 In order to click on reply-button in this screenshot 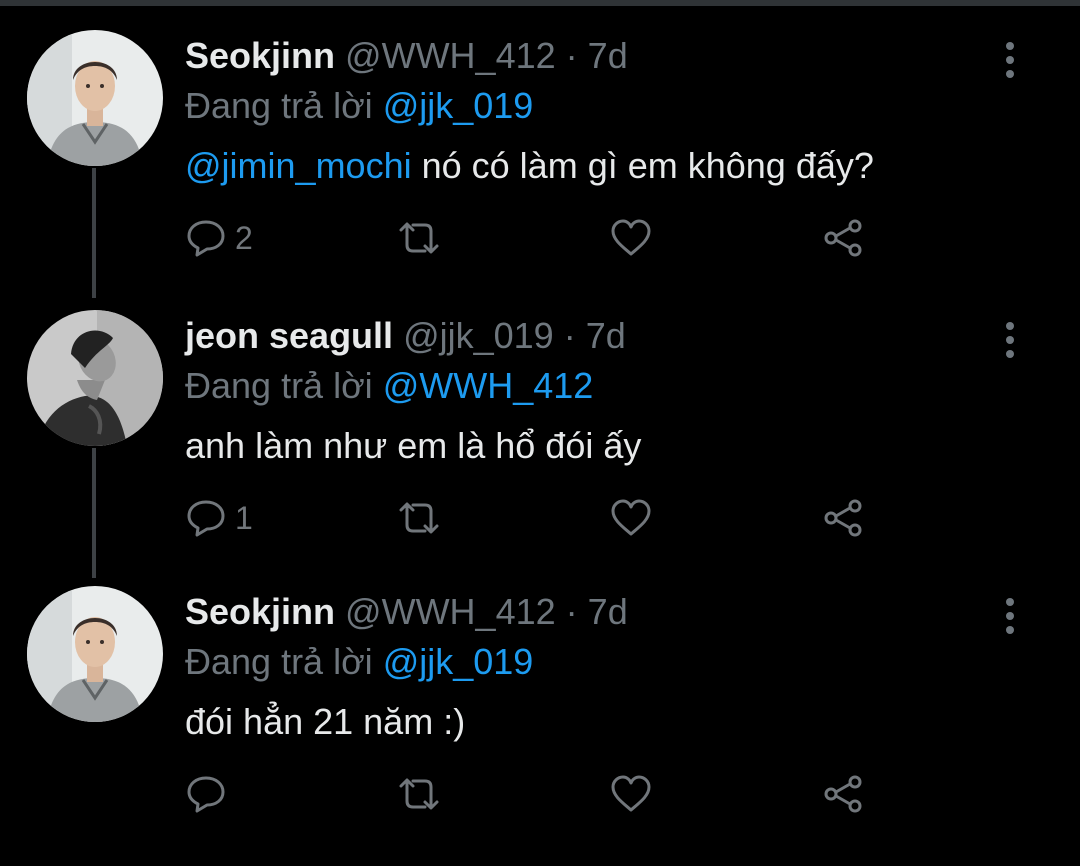, I will do `click(210, 794)`.